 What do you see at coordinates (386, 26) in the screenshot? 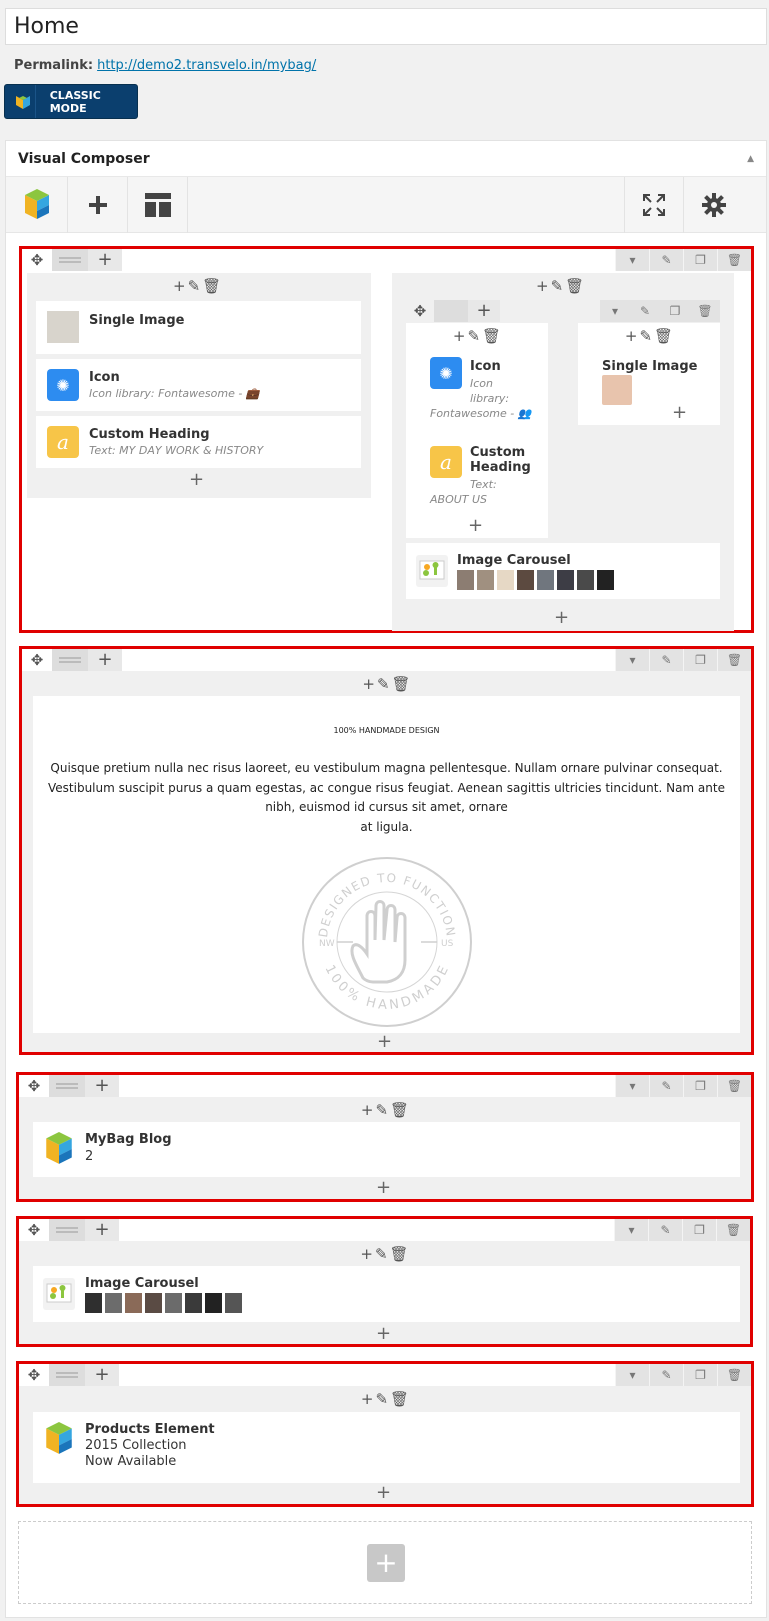
I see `page-title-input: Home` at bounding box center [386, 26].